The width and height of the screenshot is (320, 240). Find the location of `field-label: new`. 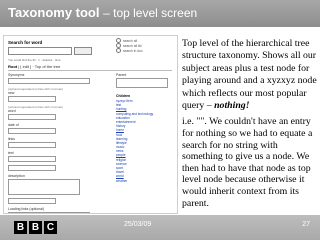

field-label: new is located at coordinates (11, 93).